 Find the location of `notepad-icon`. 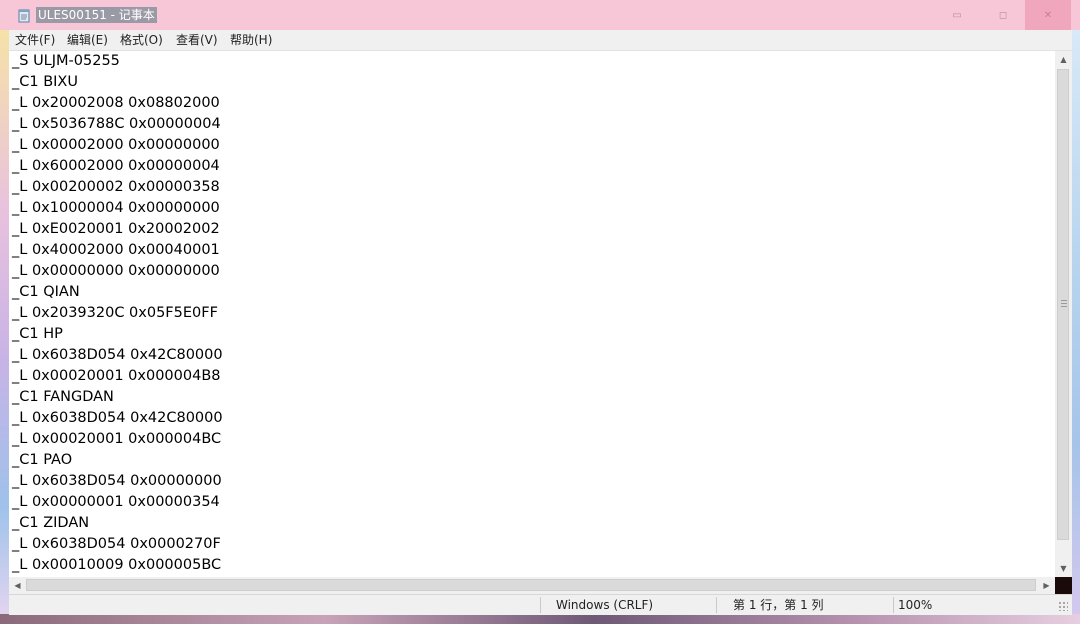

notepad-icon is located at coordinates (24, 15).